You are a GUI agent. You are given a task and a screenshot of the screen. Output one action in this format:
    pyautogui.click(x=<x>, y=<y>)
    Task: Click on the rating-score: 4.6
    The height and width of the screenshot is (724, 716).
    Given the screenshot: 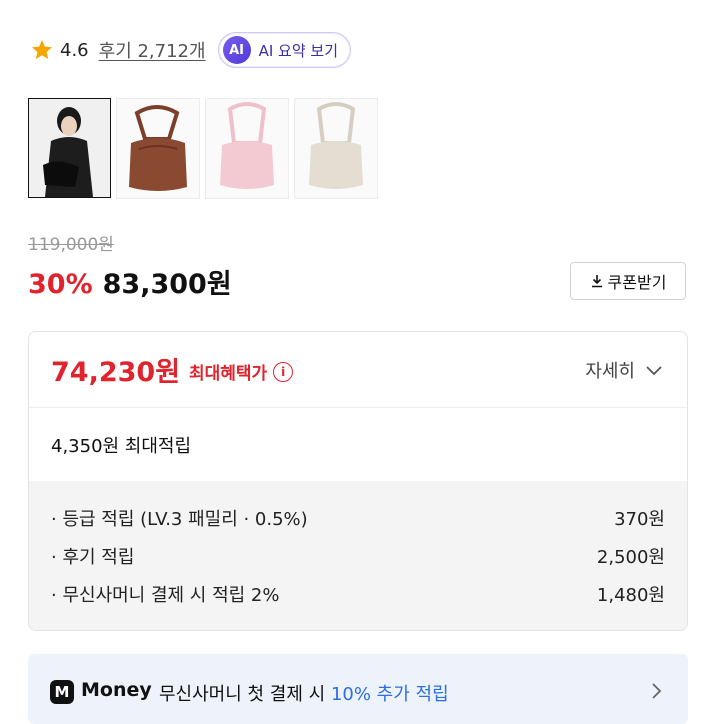 What is the action you would take?
    pyautogui.click(x=74, y=50)
    